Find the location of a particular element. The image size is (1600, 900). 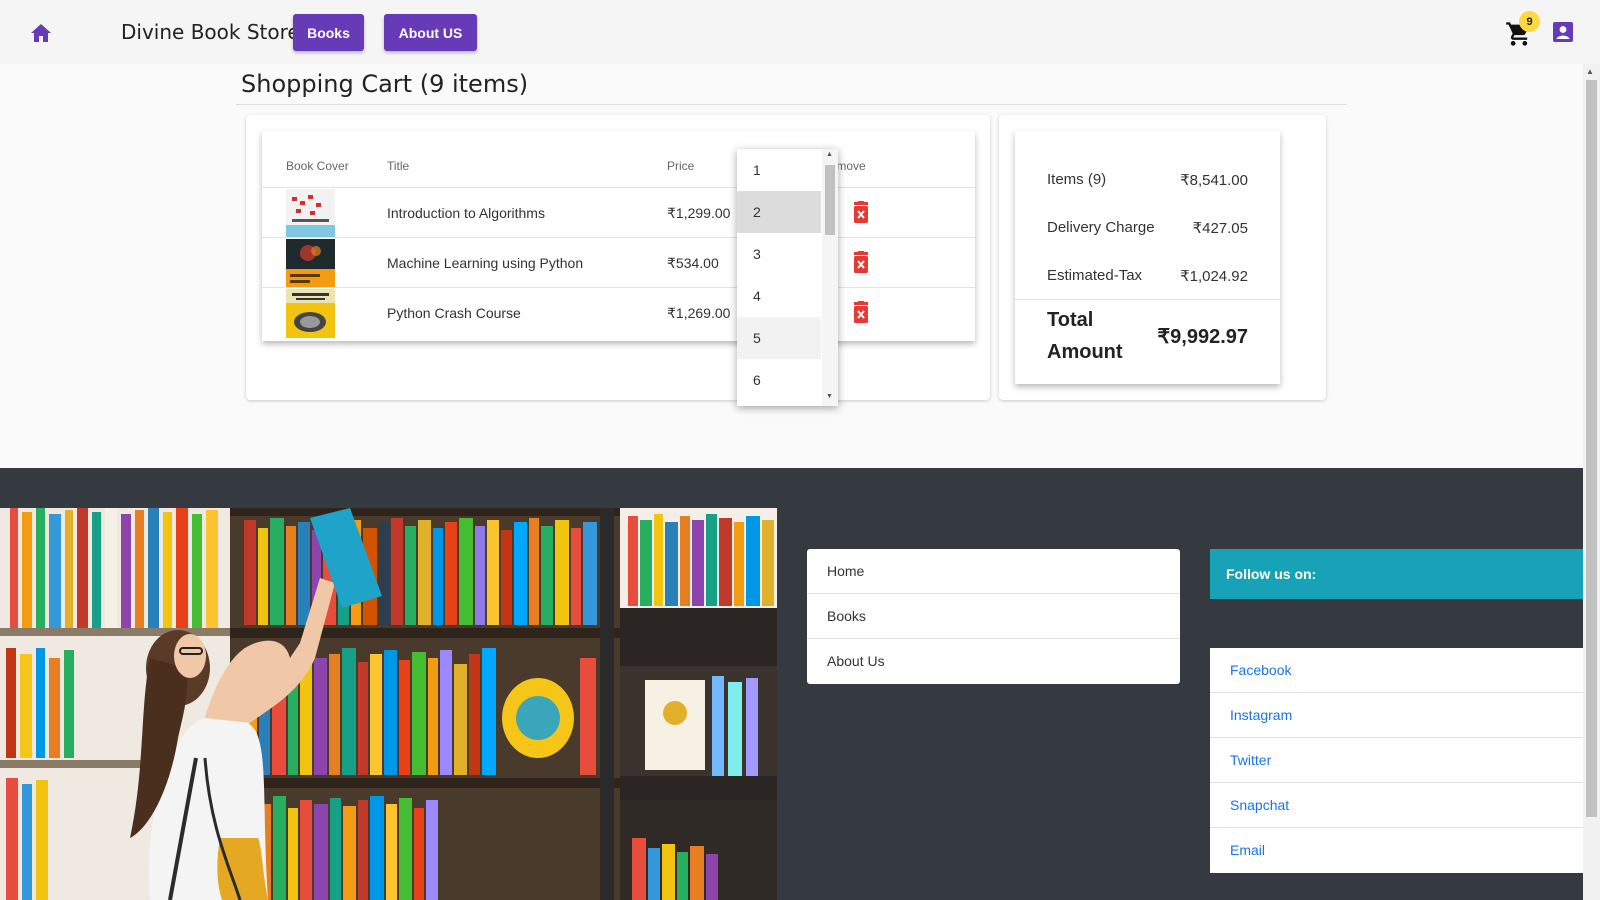

books-nav-button: Books is located at coordinates (328, 32).